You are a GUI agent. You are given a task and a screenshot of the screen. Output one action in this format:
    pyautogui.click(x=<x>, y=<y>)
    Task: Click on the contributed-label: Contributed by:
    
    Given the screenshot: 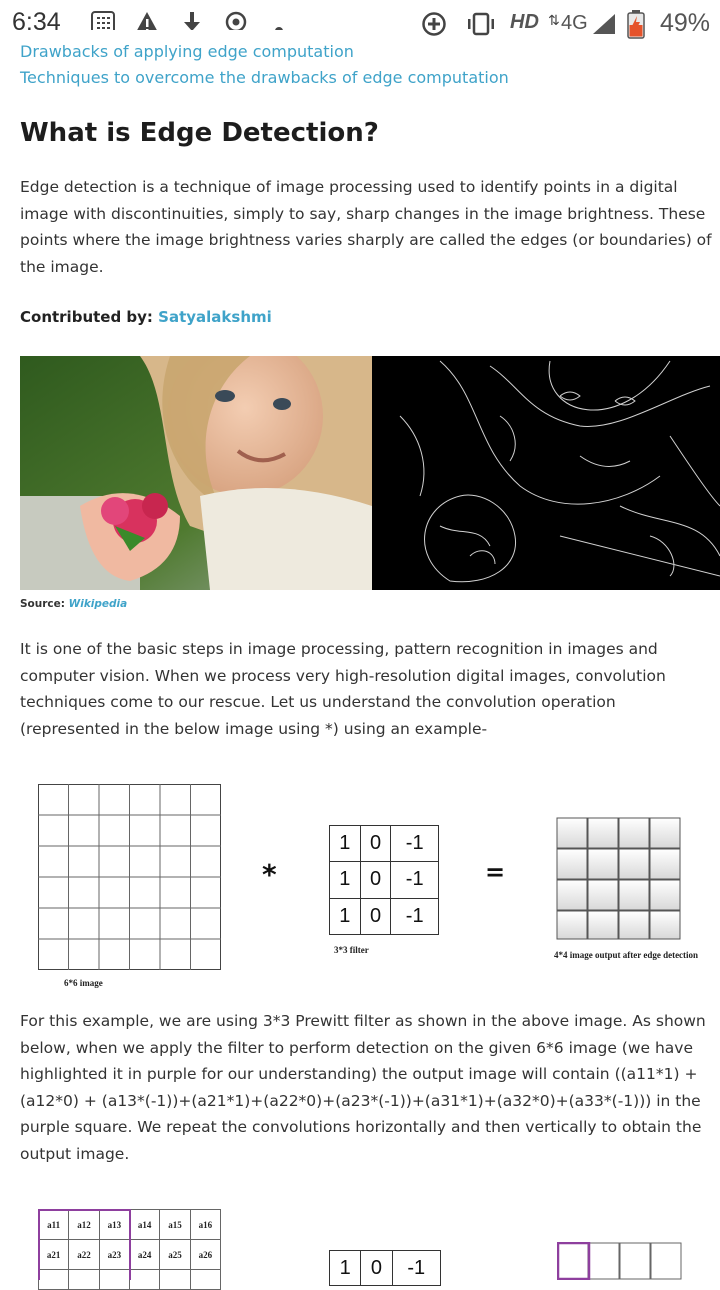 What is the action you would take?
    pyautogui.click(x=86, y=317)
    